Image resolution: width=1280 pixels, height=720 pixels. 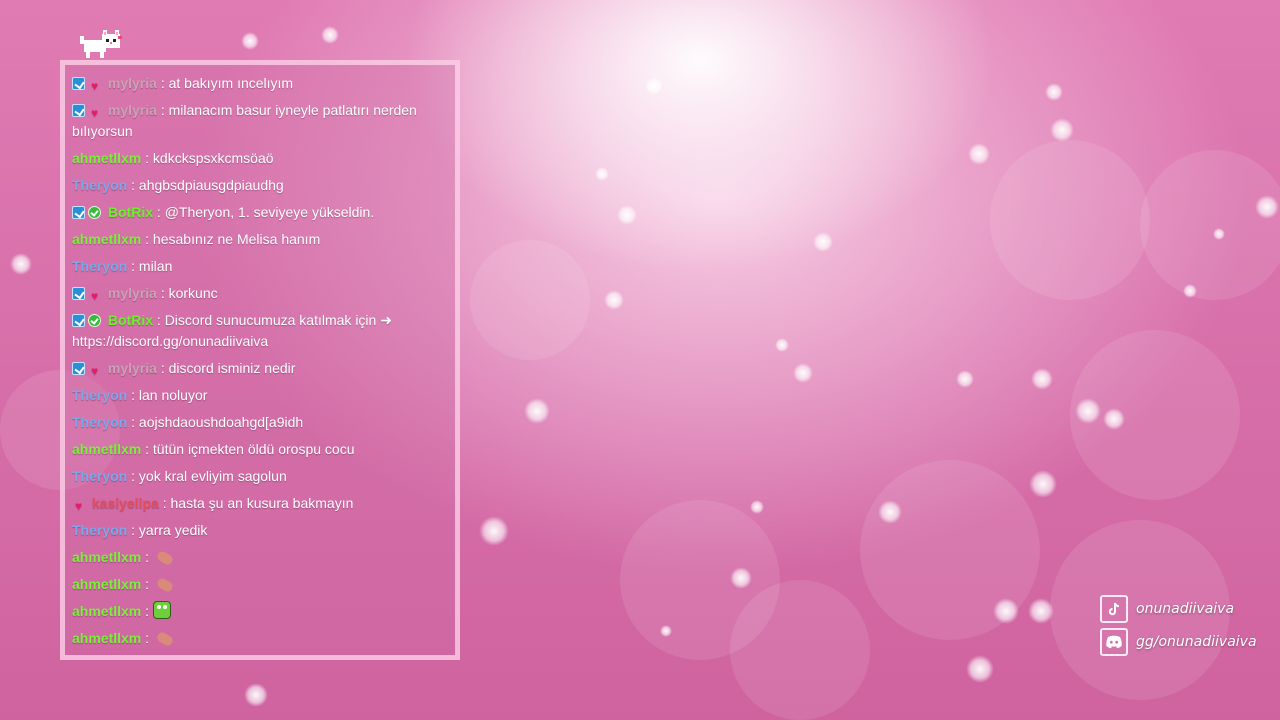 What do you see at coordinates (173, 395) in the screenshot?
I see `chat-text: lan noluyor` at bounding box center [173, 395].